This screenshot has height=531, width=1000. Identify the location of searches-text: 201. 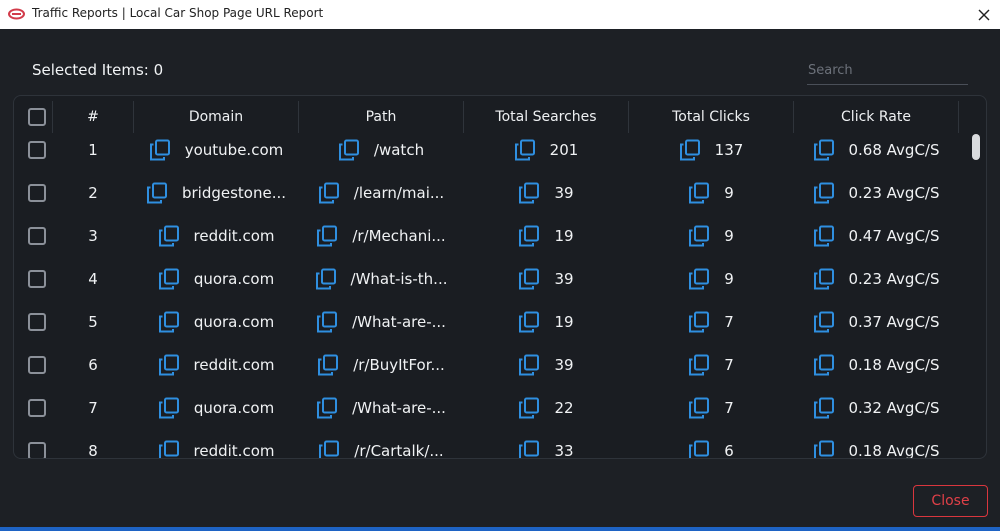
(564, 150).